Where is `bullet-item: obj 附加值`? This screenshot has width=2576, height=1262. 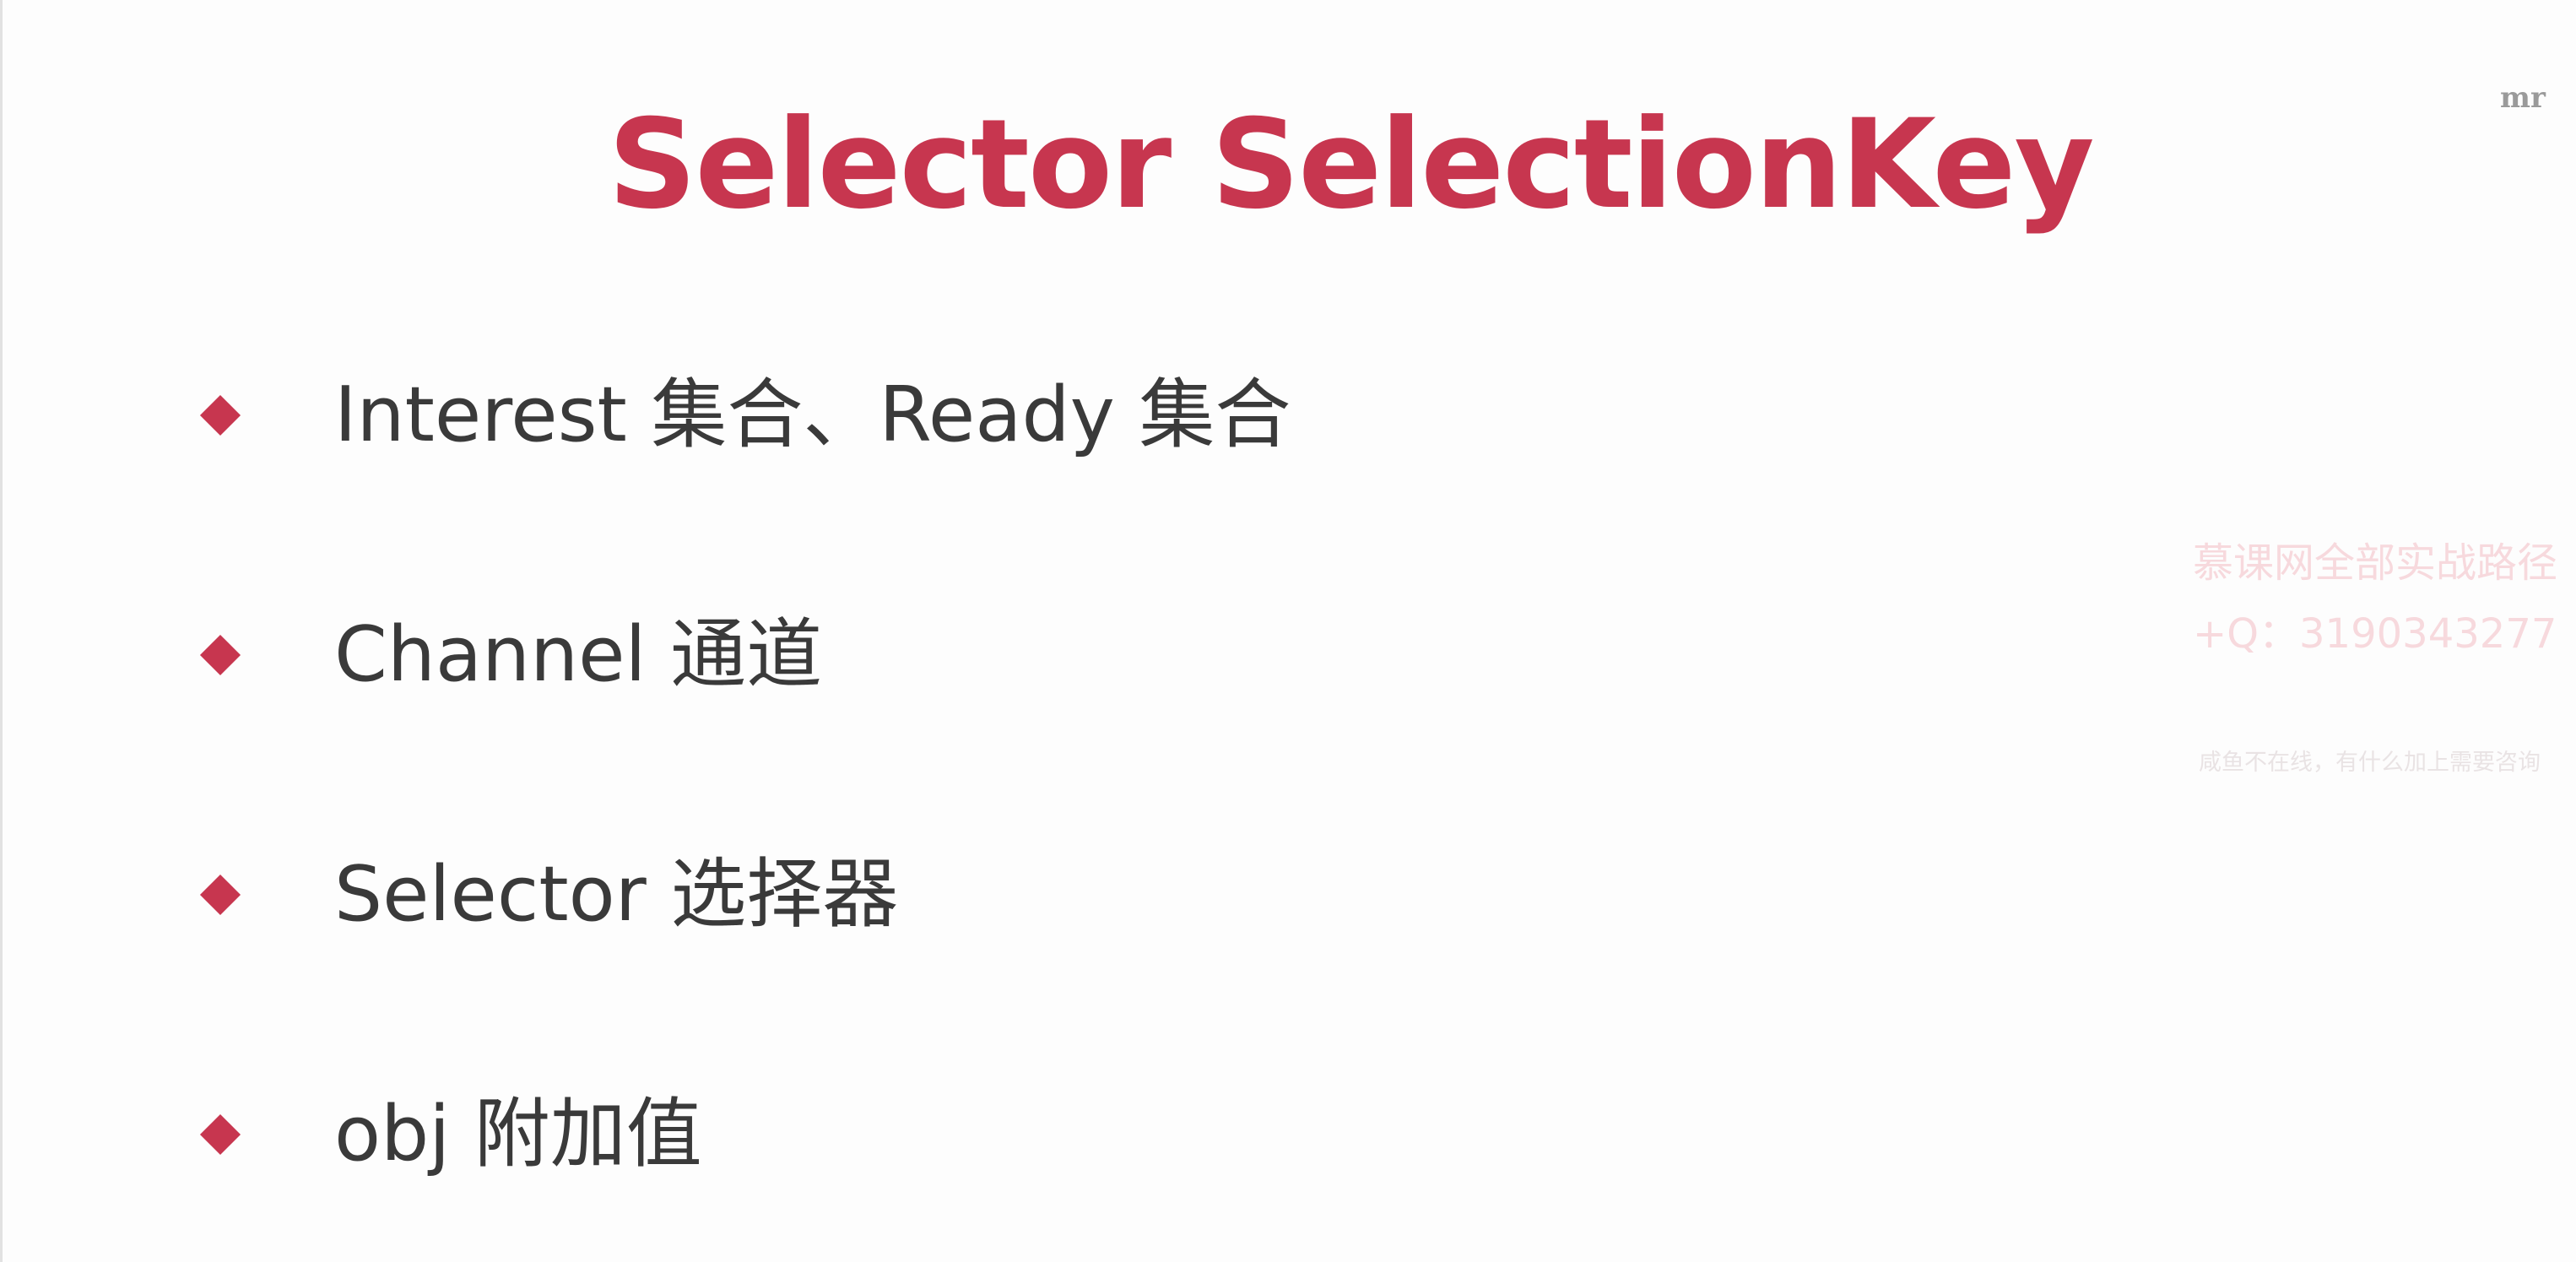
bullet-item: obj 附加值 is located at coordinates (448, 1134).